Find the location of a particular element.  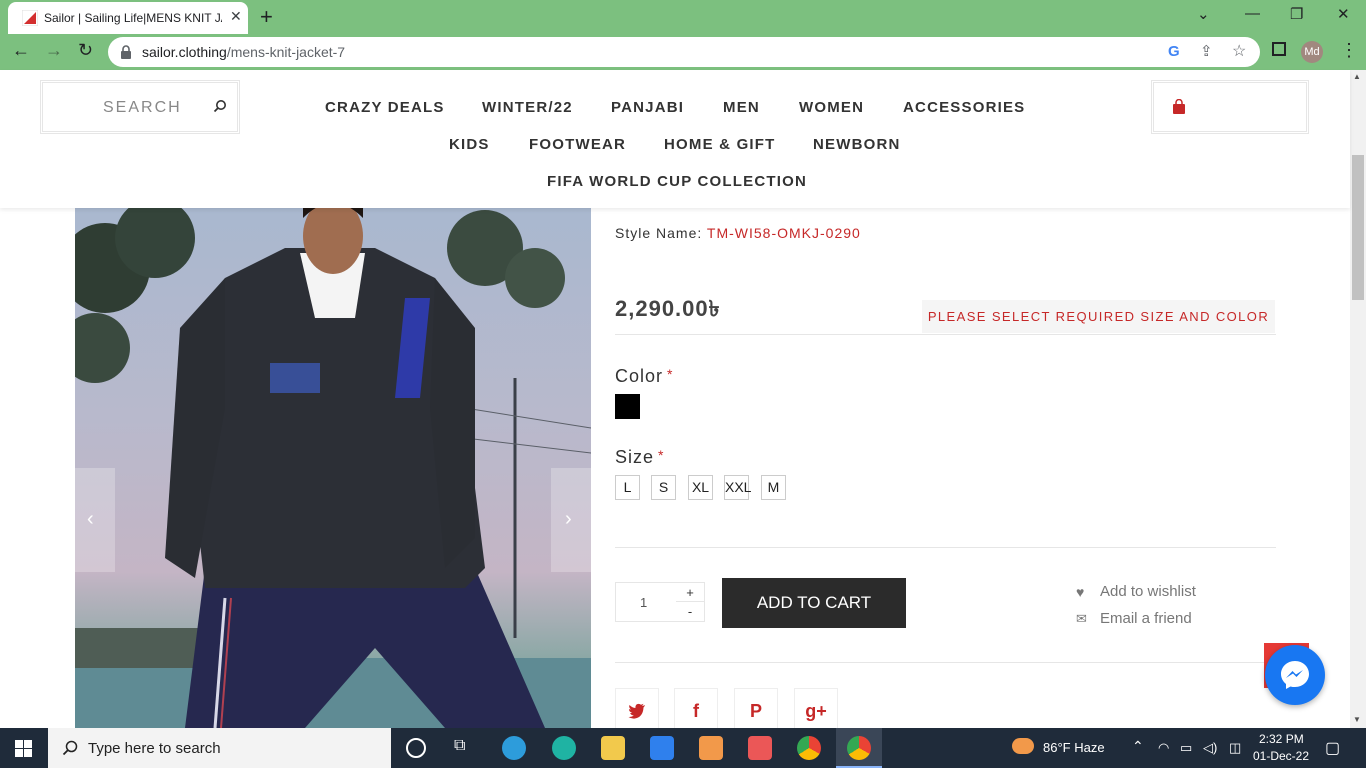

size-option-l: L is located at coordinates (627, 487).